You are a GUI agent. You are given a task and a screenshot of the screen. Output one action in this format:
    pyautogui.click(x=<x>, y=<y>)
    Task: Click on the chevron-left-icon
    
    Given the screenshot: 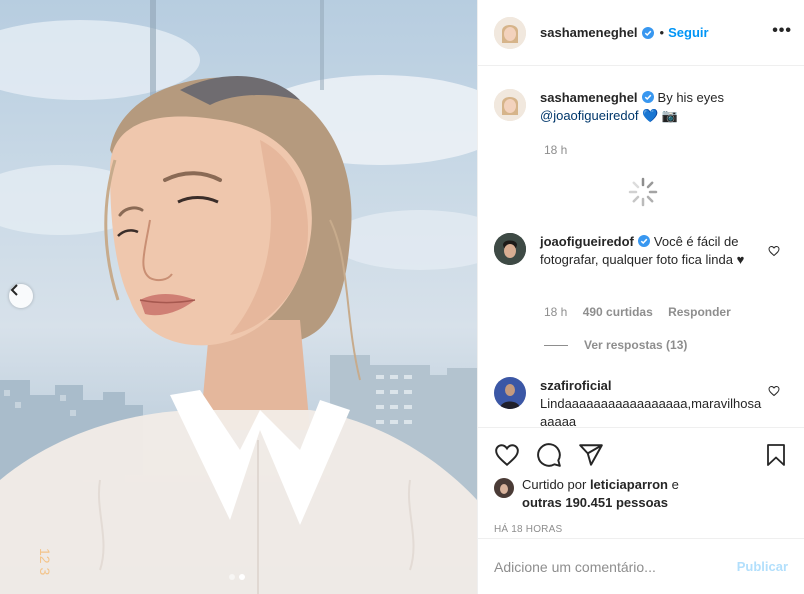 What is the action you would take?
    pyautogui.click(x=14, y=290)
    